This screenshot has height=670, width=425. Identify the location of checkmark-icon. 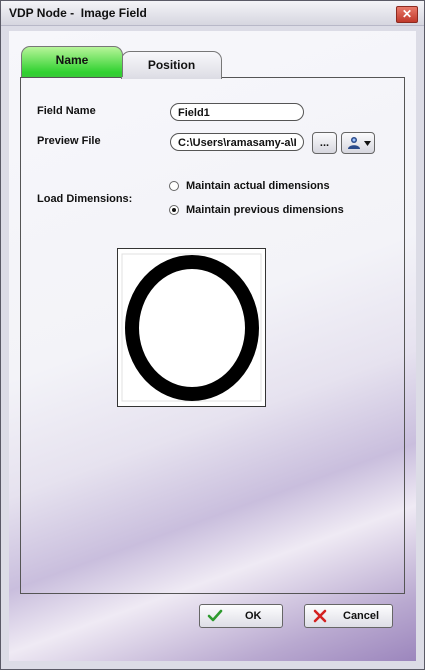
(215, 615).